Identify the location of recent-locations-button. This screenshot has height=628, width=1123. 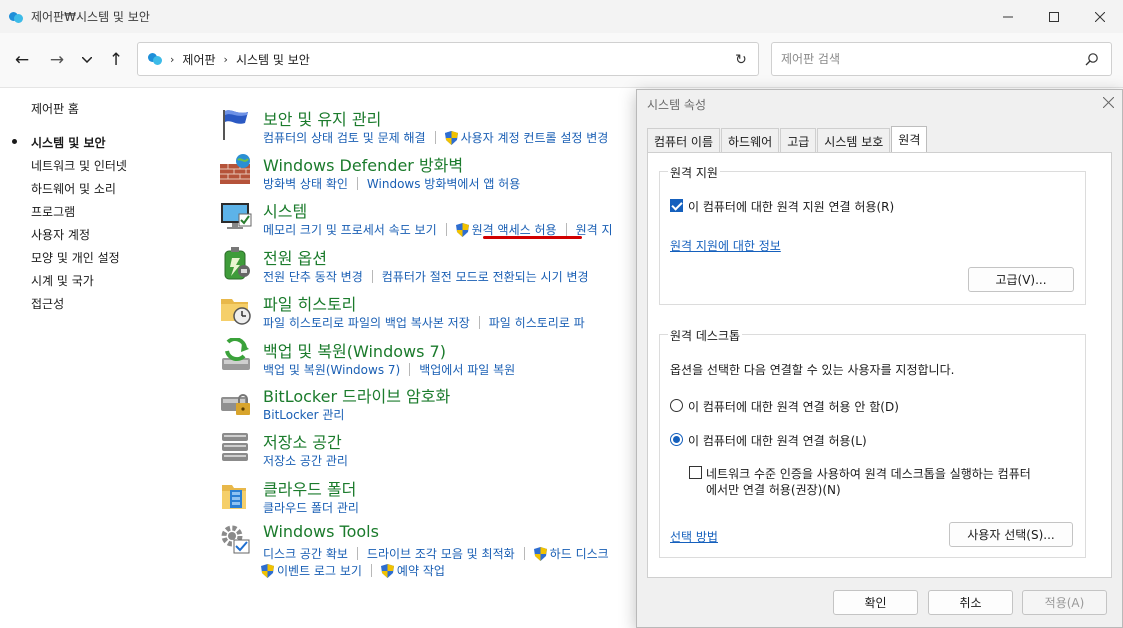
(87, 60).